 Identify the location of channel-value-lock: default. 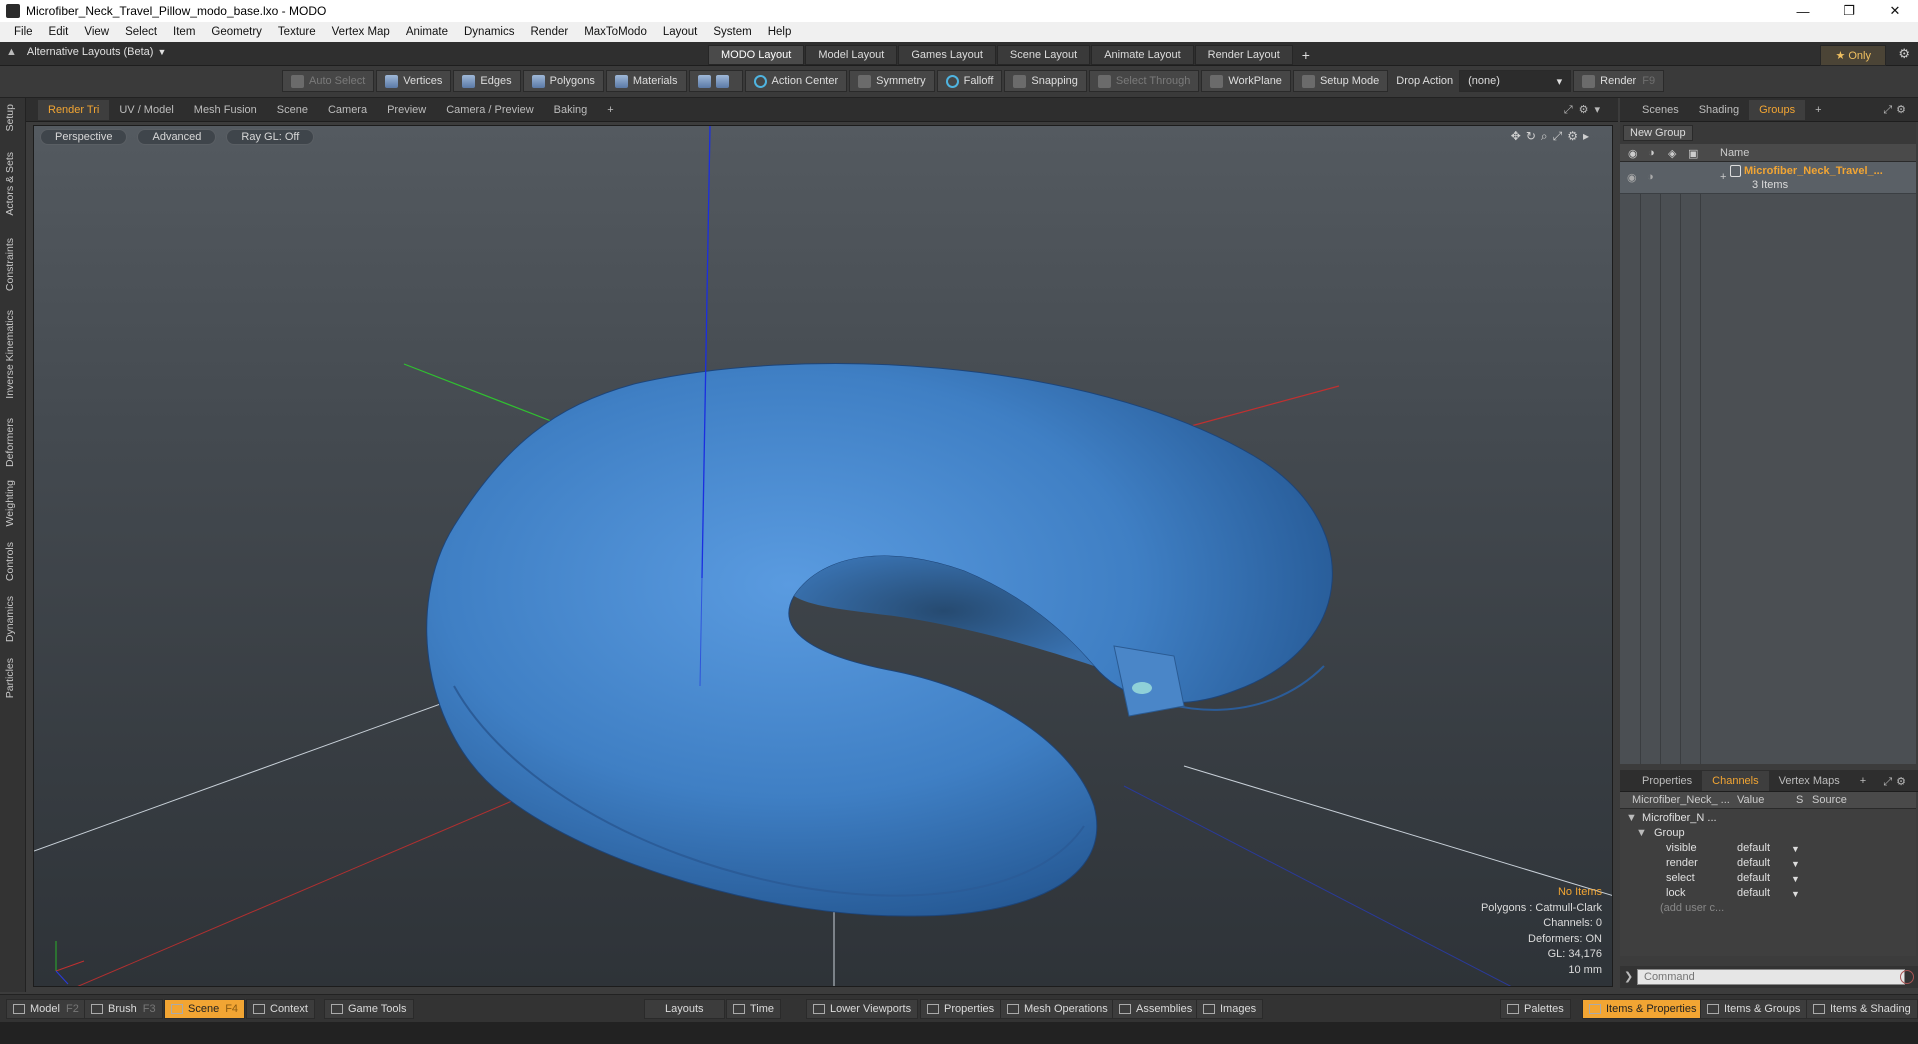
(1753, 893).